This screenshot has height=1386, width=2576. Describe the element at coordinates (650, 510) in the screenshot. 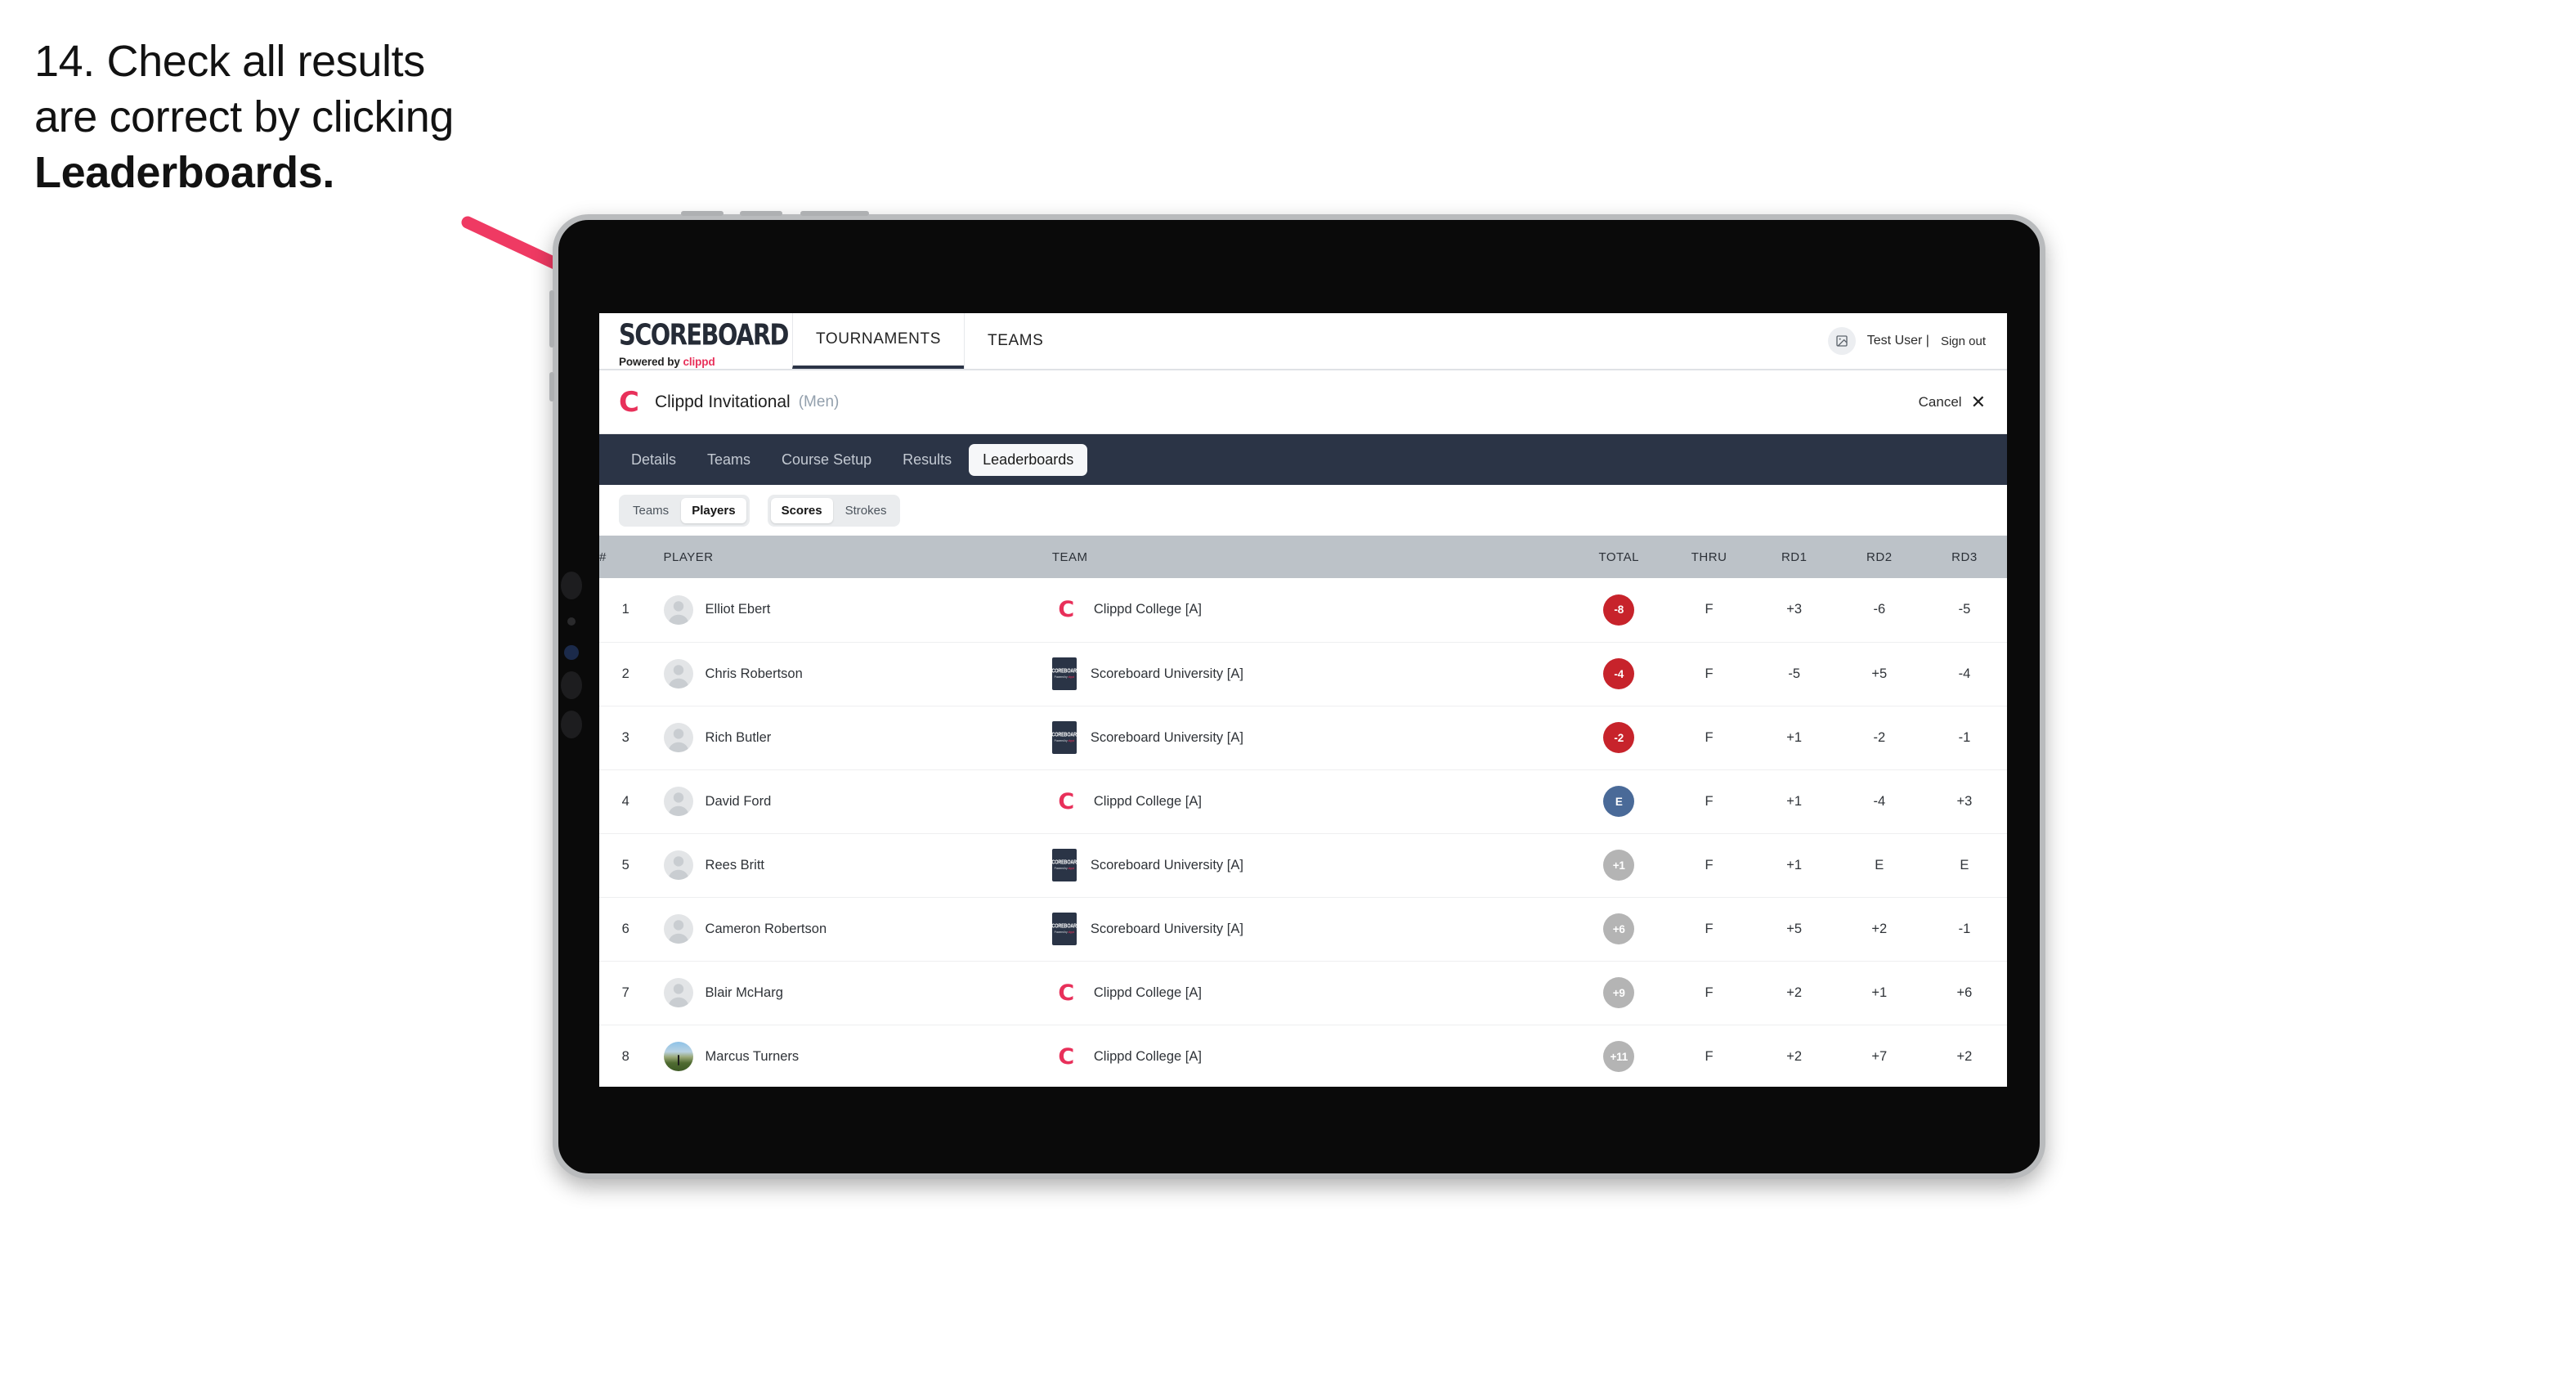

I see `toggle-teams: Teams` at that location.